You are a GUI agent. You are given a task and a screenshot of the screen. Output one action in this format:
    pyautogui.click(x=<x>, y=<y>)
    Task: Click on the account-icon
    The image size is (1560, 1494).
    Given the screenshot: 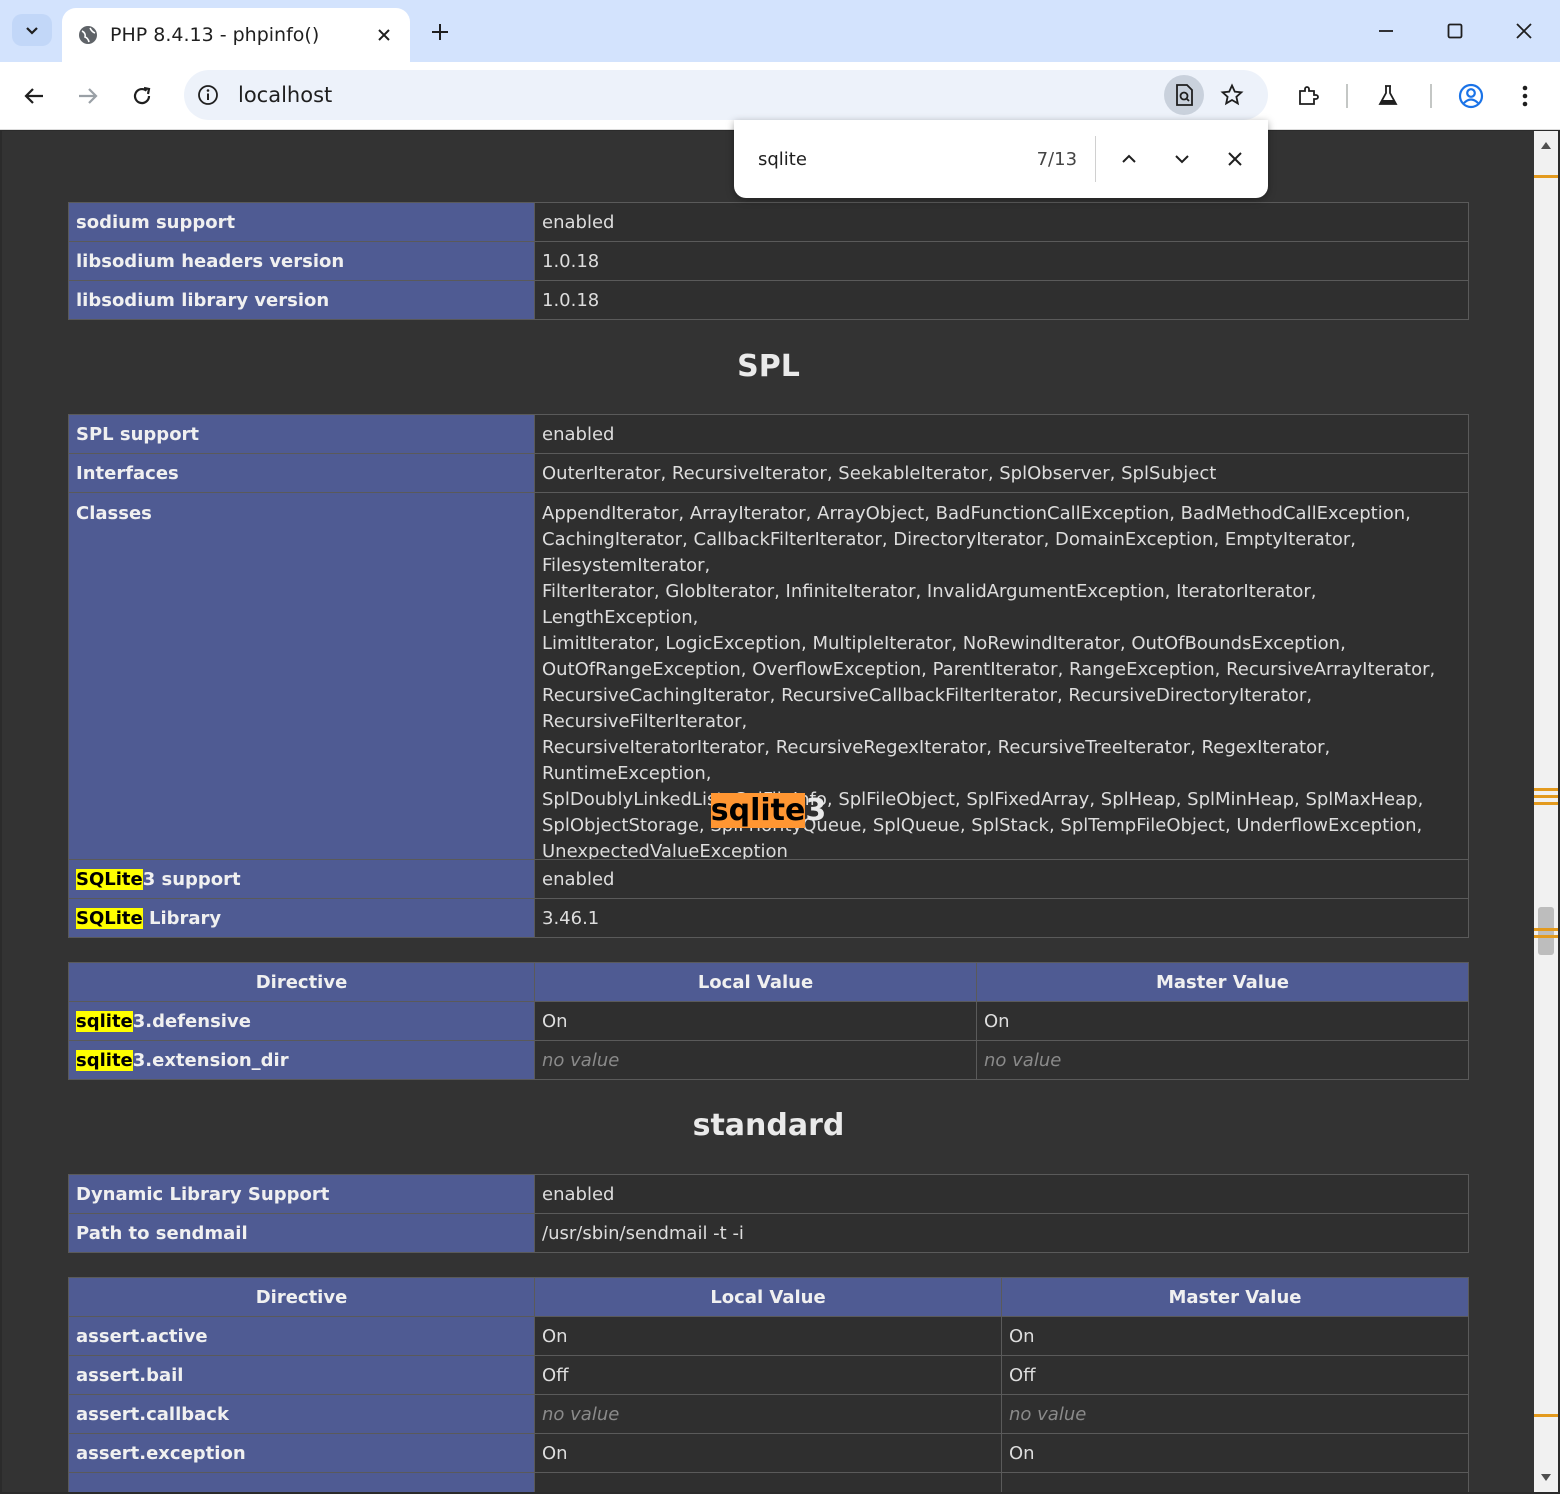 What is the action you would take?
    pyautogui.click(x=1471, y=96)
    